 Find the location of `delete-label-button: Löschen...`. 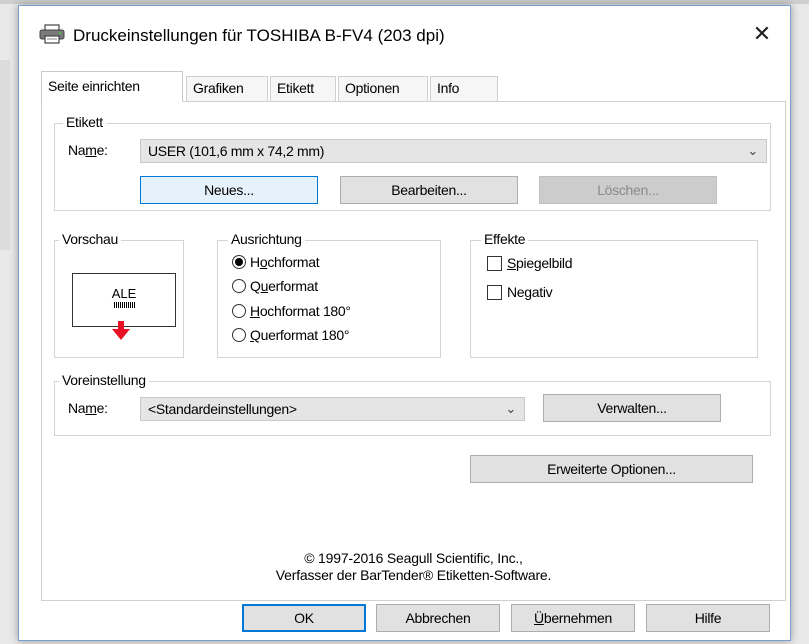

delete-label-button: Löschen... is located at coordinates (628, 190).